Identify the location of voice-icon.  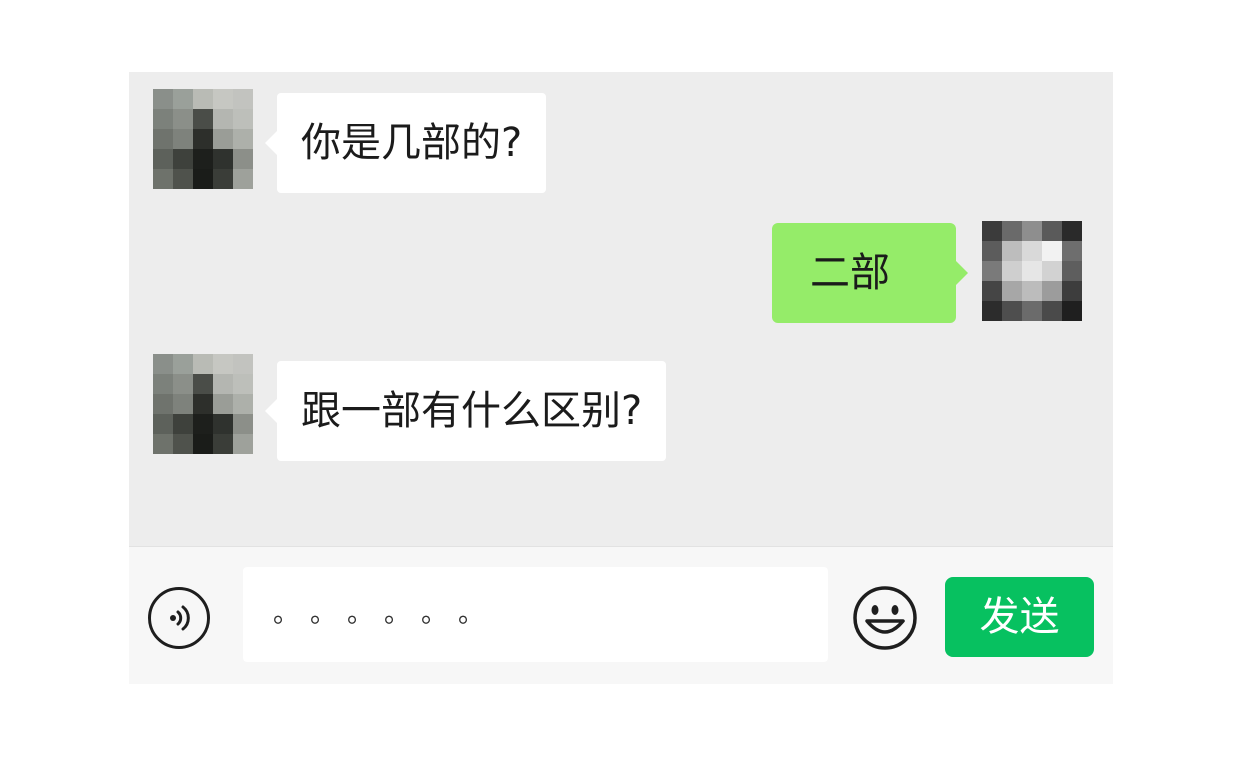
(180, 618).